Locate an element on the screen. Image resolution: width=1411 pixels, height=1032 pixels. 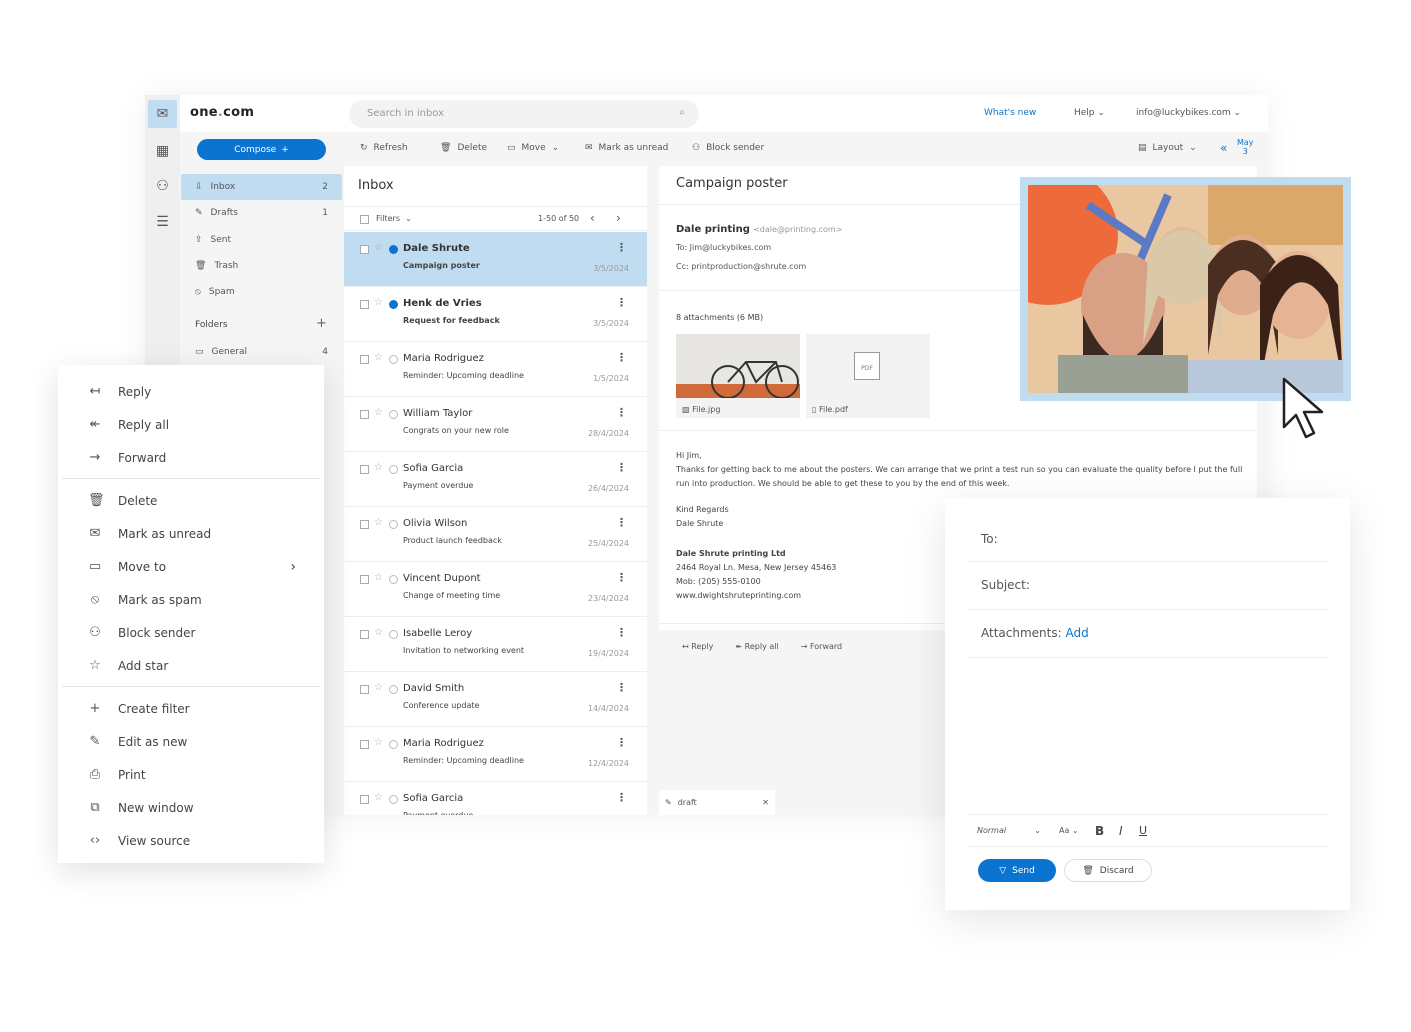
sidebar-item-spam: ⦸ Spam is located at coordinates (261, 292).